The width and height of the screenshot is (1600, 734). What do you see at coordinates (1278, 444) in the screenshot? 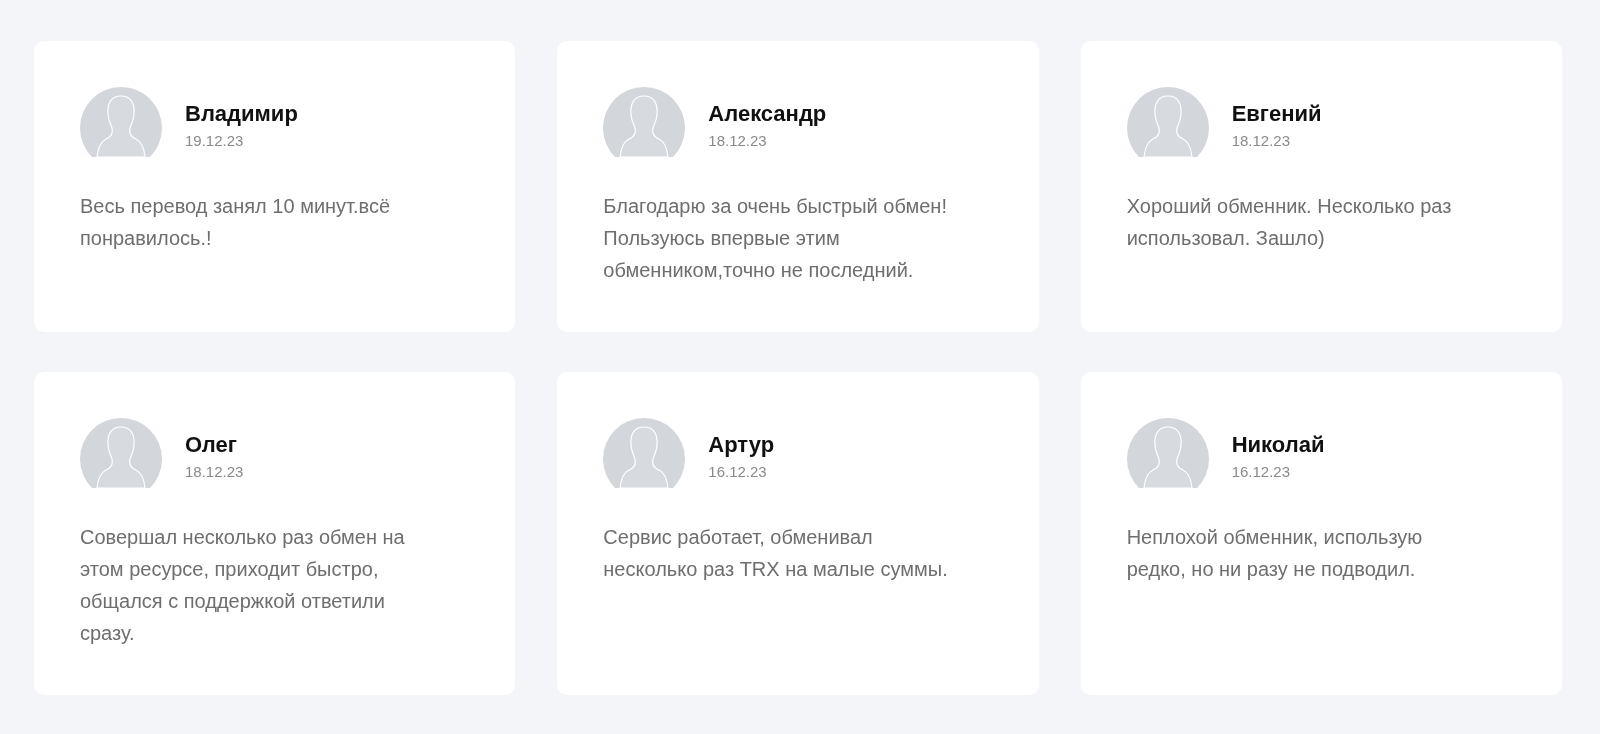
I see `reviewer-name: Николай` at bounding box center [1278, 444].